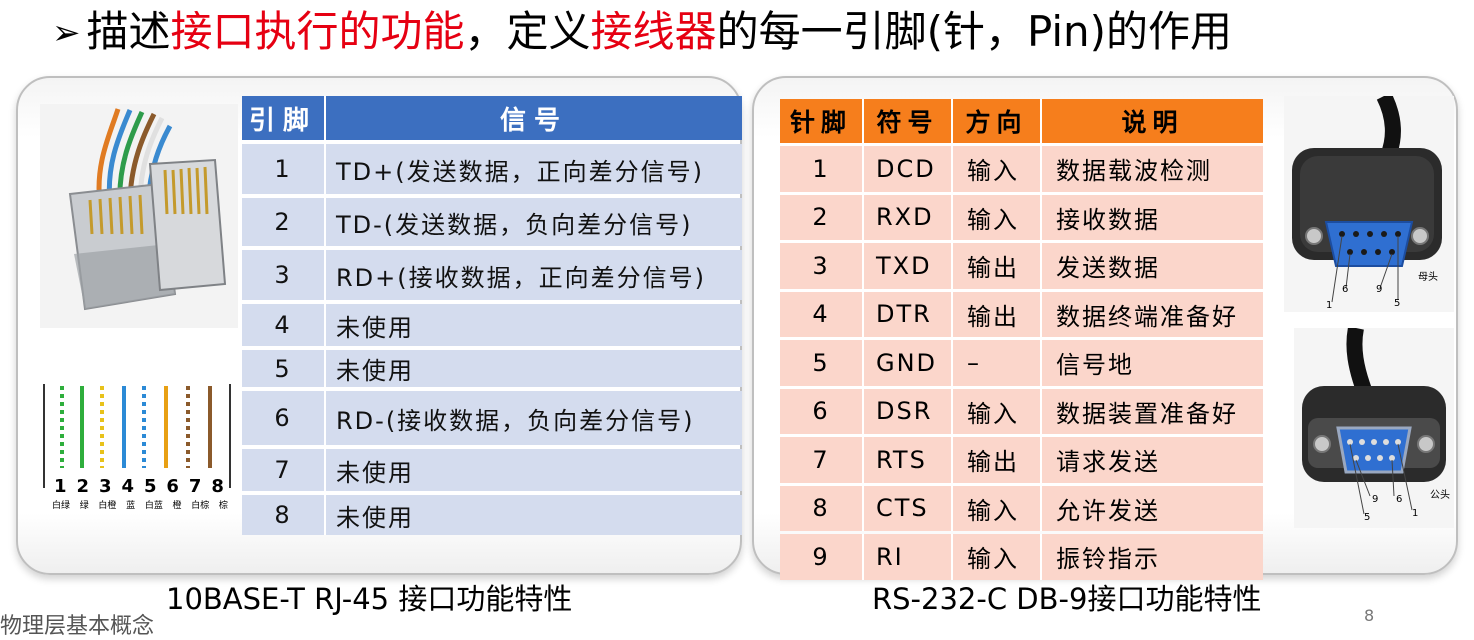  What do you see at coordinates (908, 266) in the screenshot?
I see `pin-symbol: TXD` at bounding box center [908, 266].